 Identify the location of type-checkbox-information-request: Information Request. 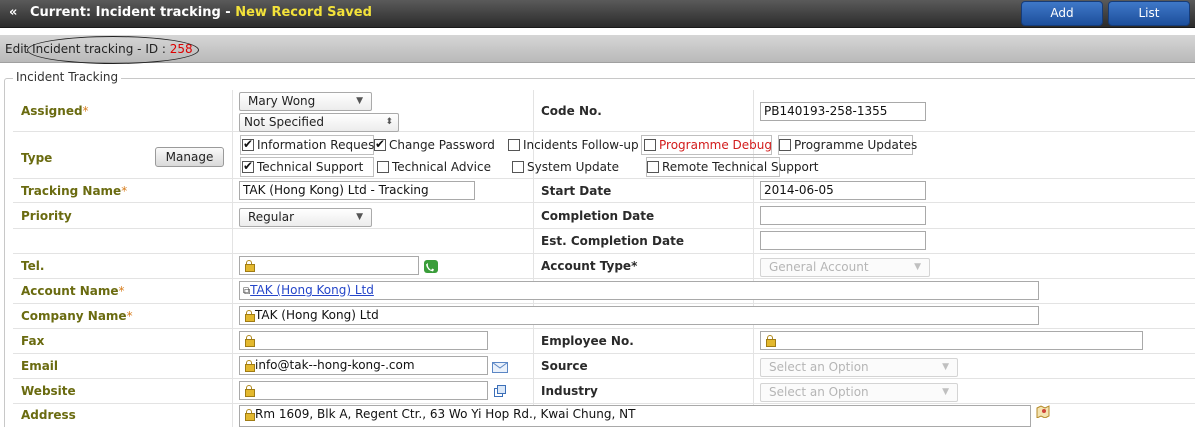
(311, 144).